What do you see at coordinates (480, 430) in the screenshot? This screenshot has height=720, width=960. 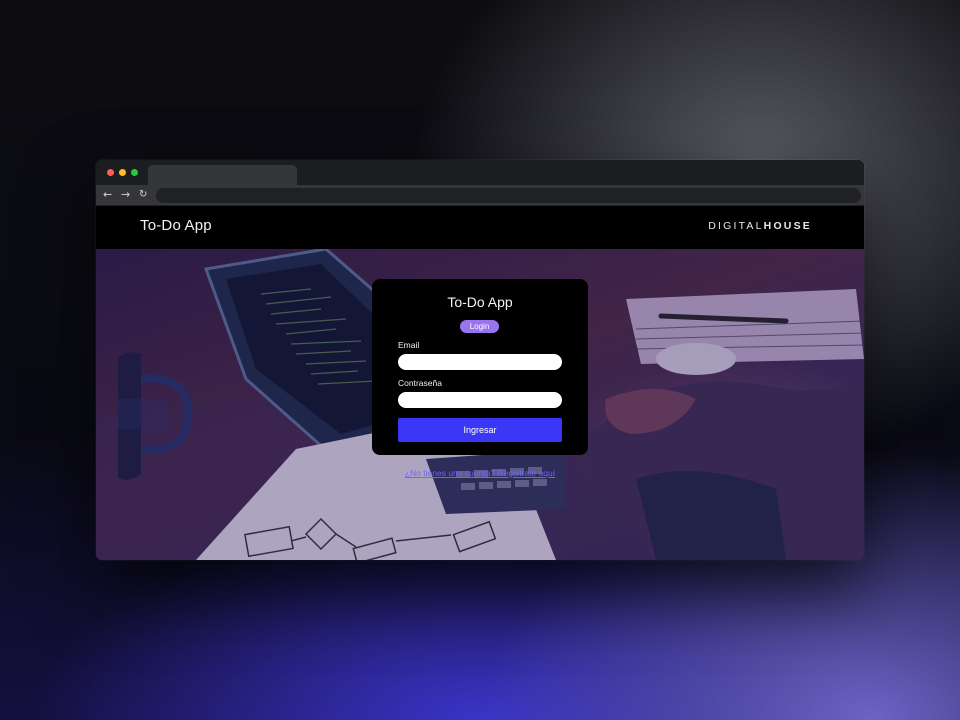 I see `submit-button: Ingresar` at bounding box center [480, 430].